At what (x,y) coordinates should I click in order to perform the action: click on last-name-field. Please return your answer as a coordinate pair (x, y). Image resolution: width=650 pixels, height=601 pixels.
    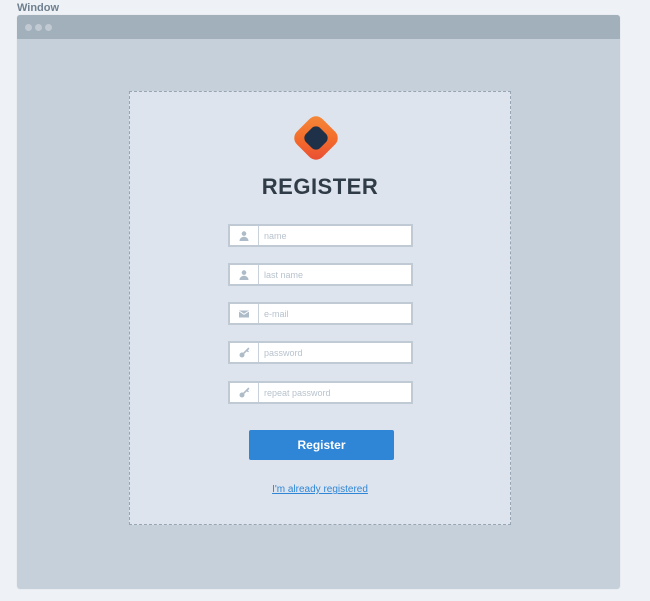
    Looking at the image, I should click on (320, 274).